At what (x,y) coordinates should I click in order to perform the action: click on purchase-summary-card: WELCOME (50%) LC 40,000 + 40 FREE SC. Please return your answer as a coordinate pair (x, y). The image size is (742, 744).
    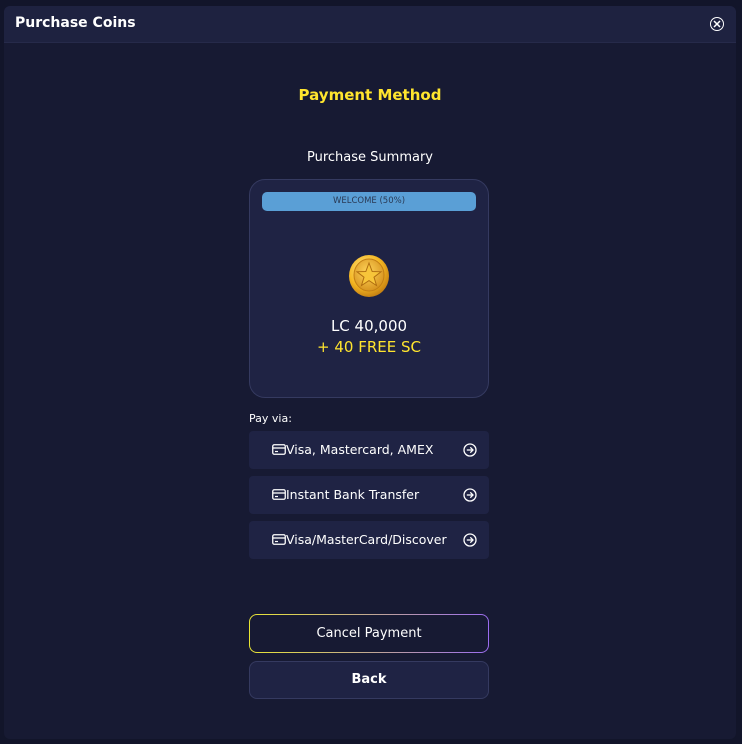
    Looking at the image, I should click on (369, 288).